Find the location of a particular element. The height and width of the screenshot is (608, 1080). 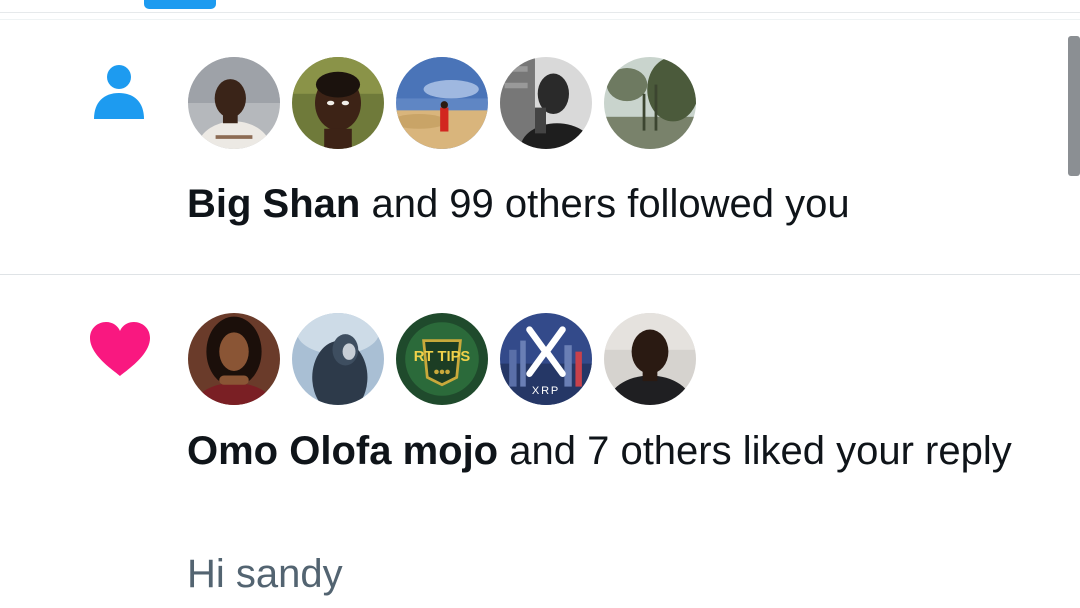

avatar-rt-tips: RT TIPS is located at coordinates (442, 359).